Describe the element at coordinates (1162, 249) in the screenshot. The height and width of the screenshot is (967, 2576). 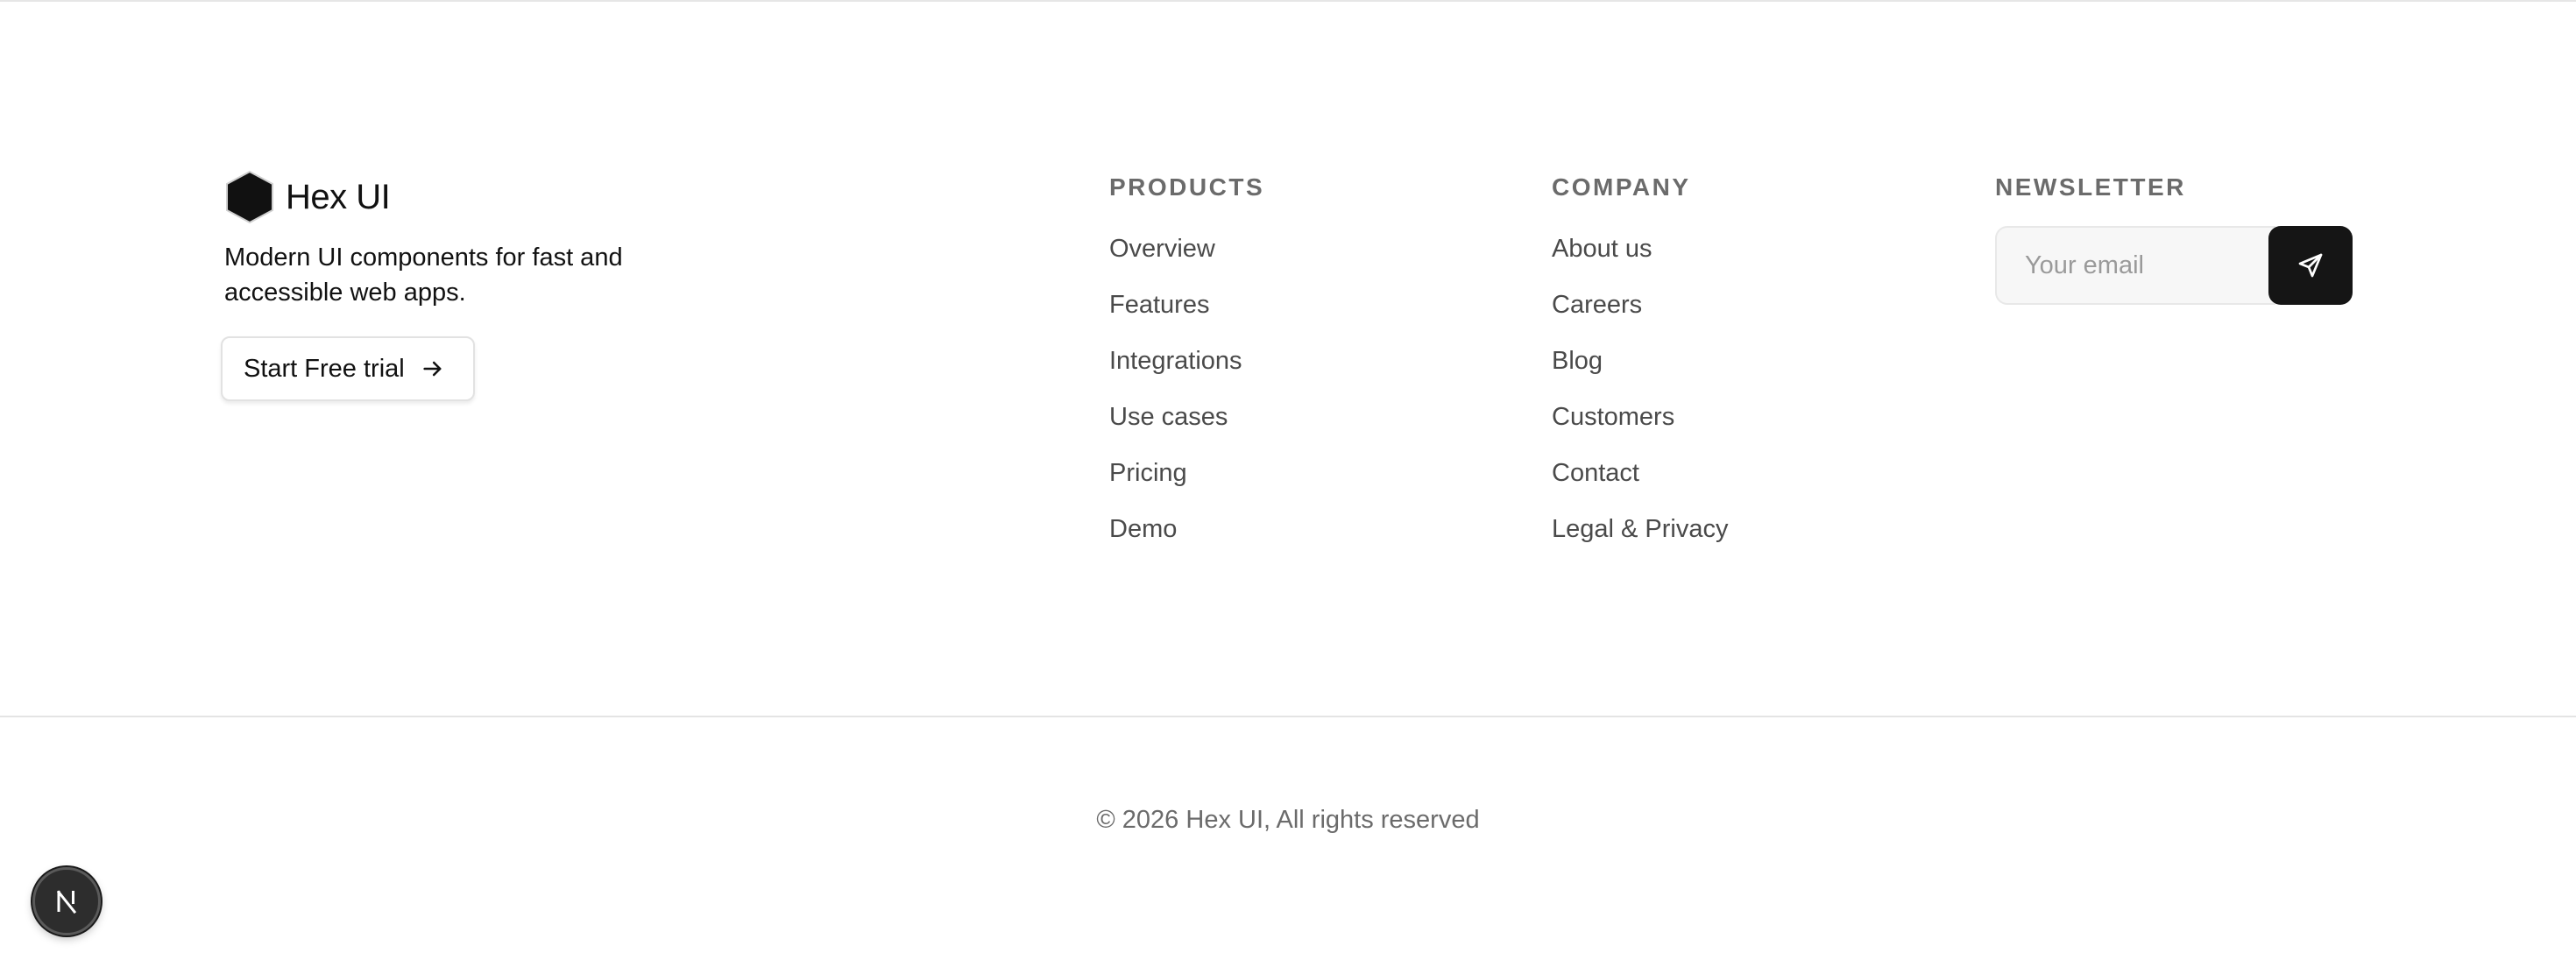
I see `products-link-overview: Overview` at that location.